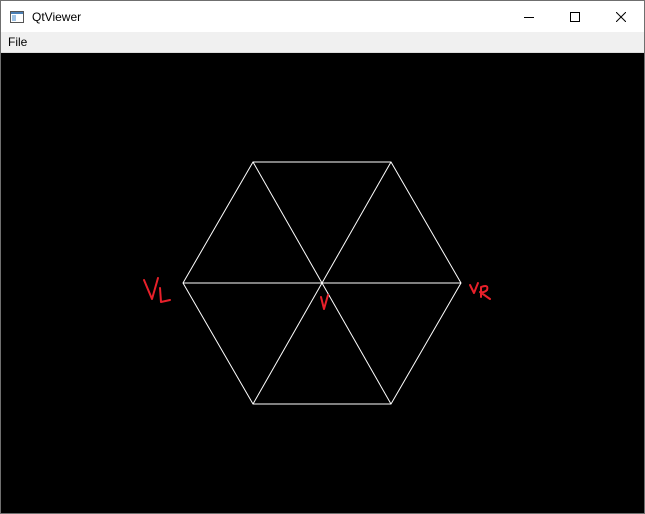  Describe the element at coordinates (57, 17) in the screenshot. I see `window-title: QtViewer` at that location.